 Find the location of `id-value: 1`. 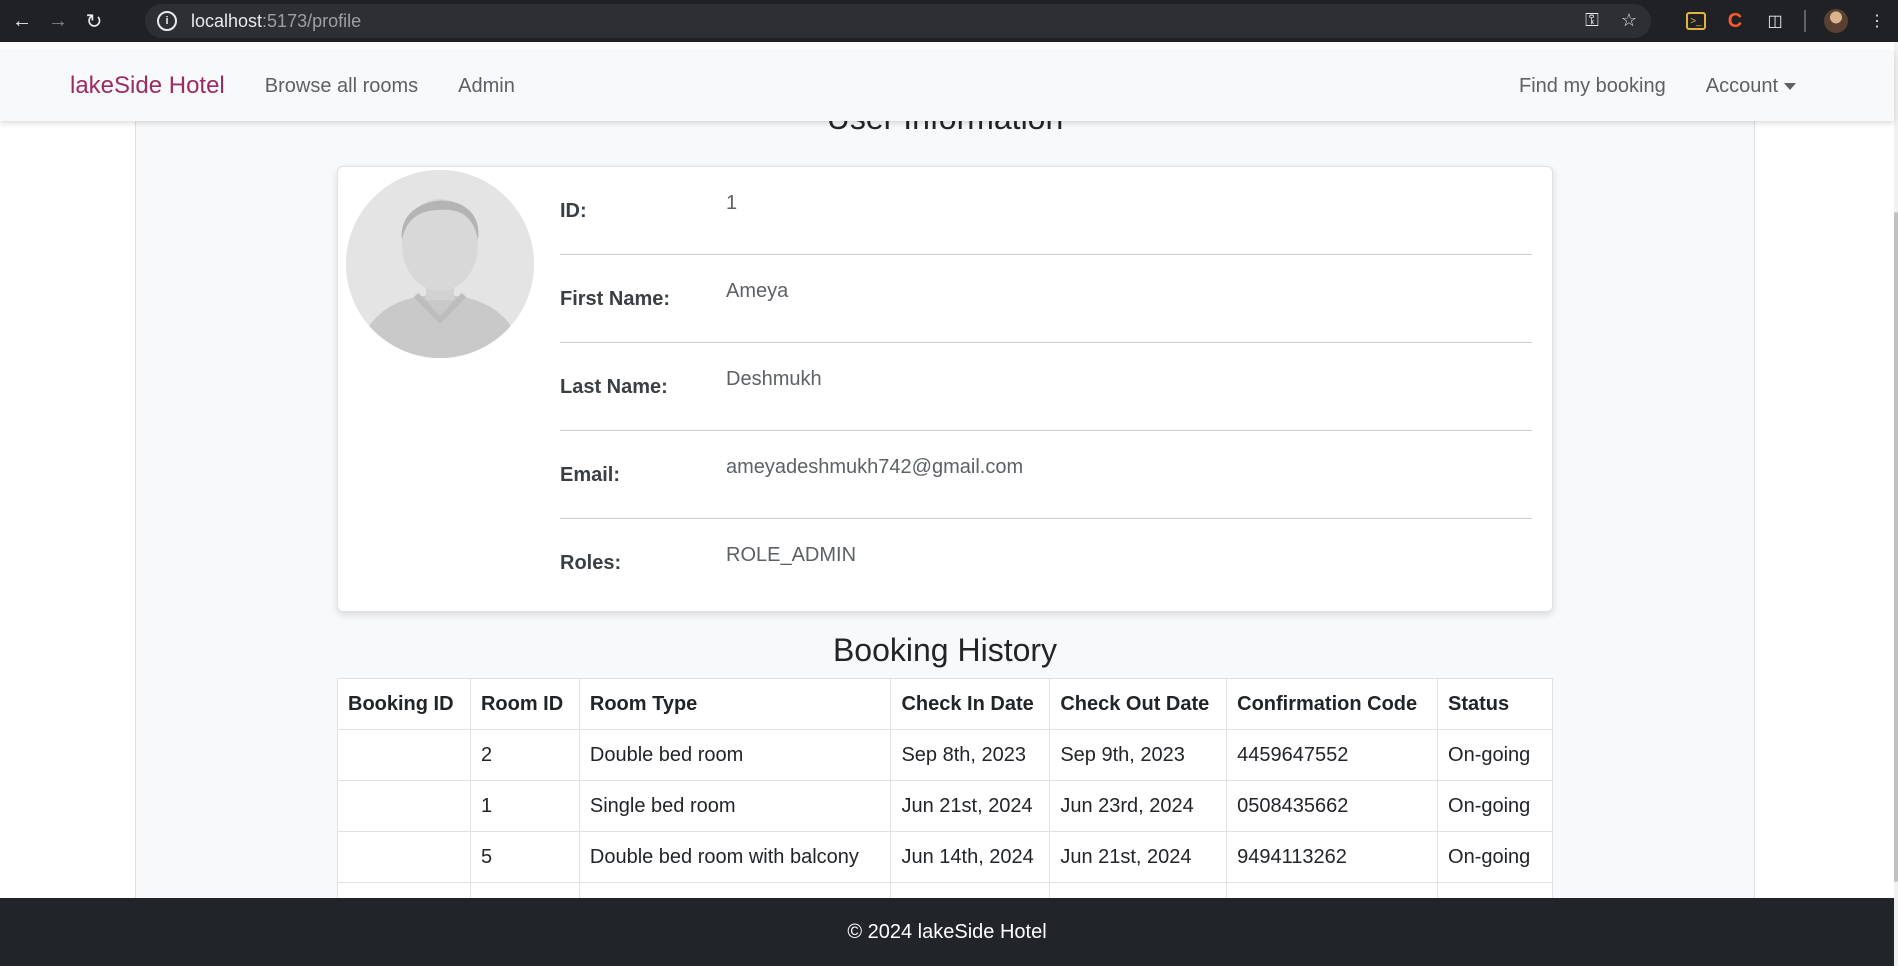

id-value: 1 is located at coordinates (732, 203).